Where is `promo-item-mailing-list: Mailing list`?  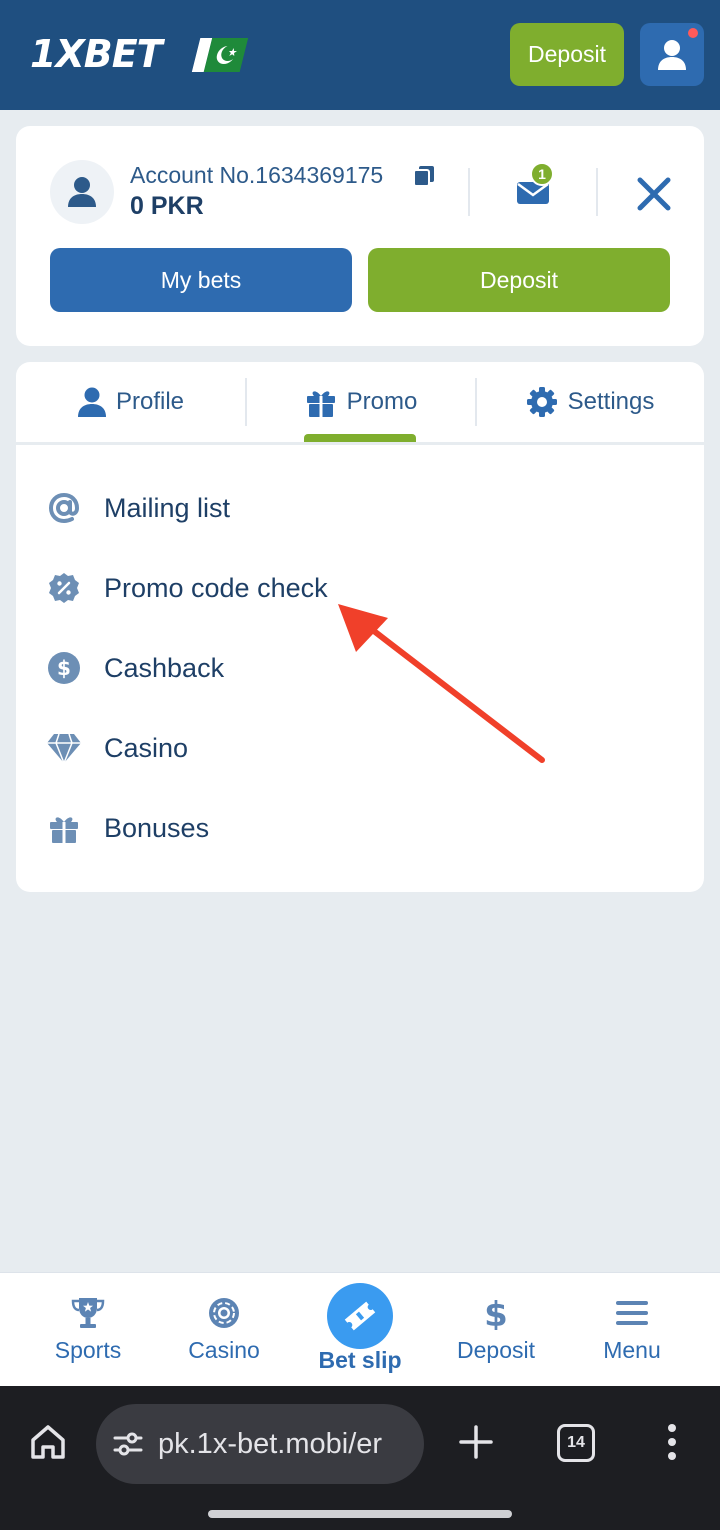
promo-item-mailing-list: Mailing list is located at coordinates (356, 508).